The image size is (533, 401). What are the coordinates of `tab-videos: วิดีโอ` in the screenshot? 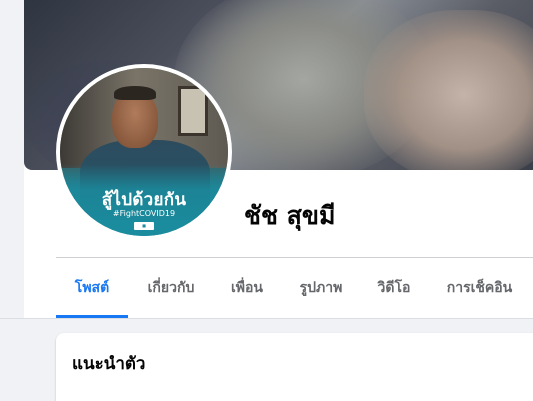 It's located at (394, 288).